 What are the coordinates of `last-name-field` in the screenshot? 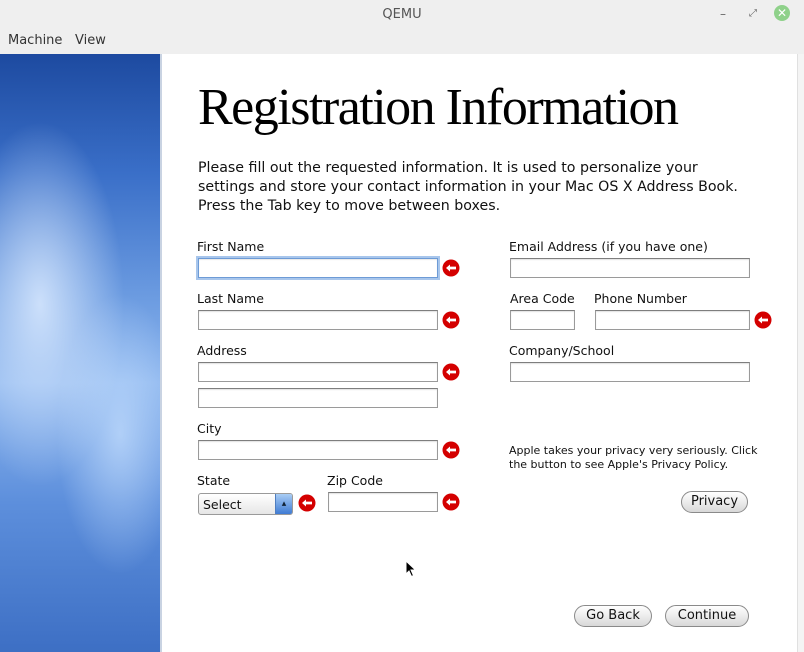 It's located at (318, 320).